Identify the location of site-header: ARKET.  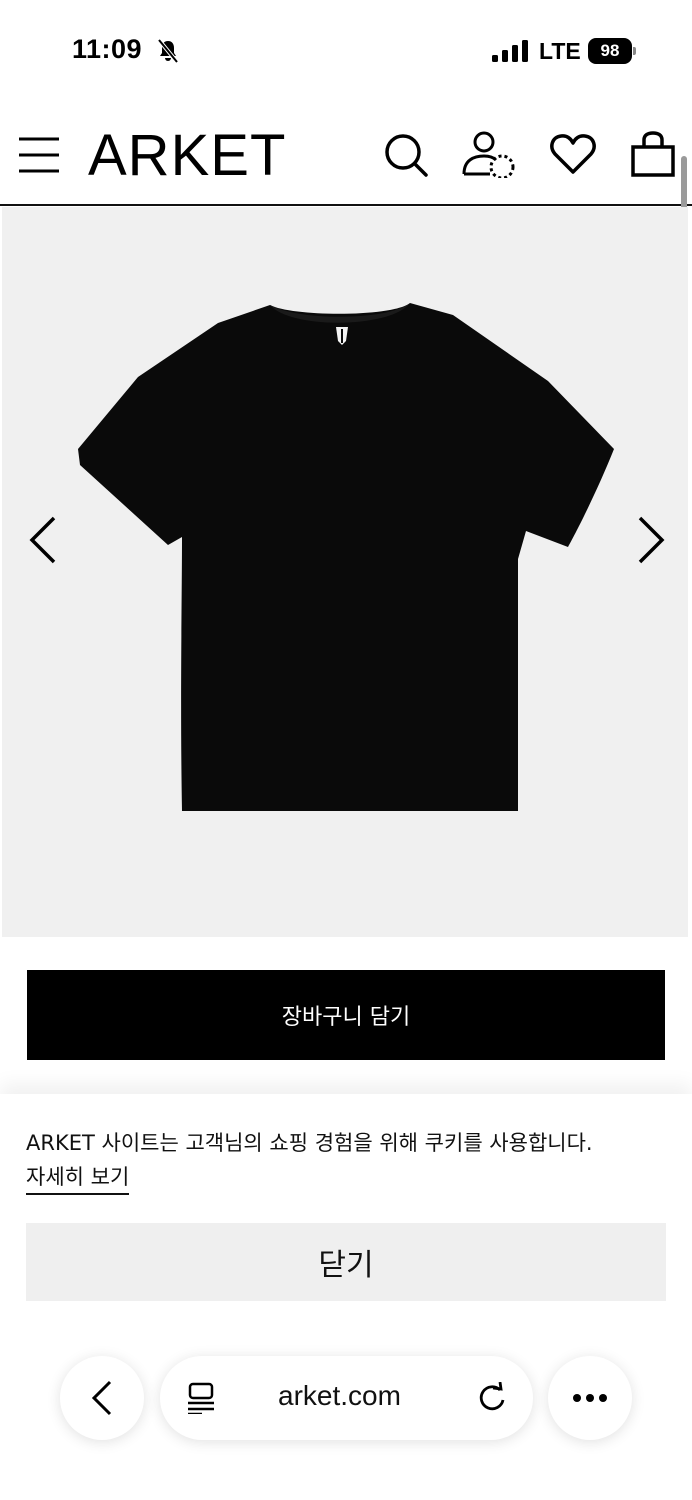
(346, 153).